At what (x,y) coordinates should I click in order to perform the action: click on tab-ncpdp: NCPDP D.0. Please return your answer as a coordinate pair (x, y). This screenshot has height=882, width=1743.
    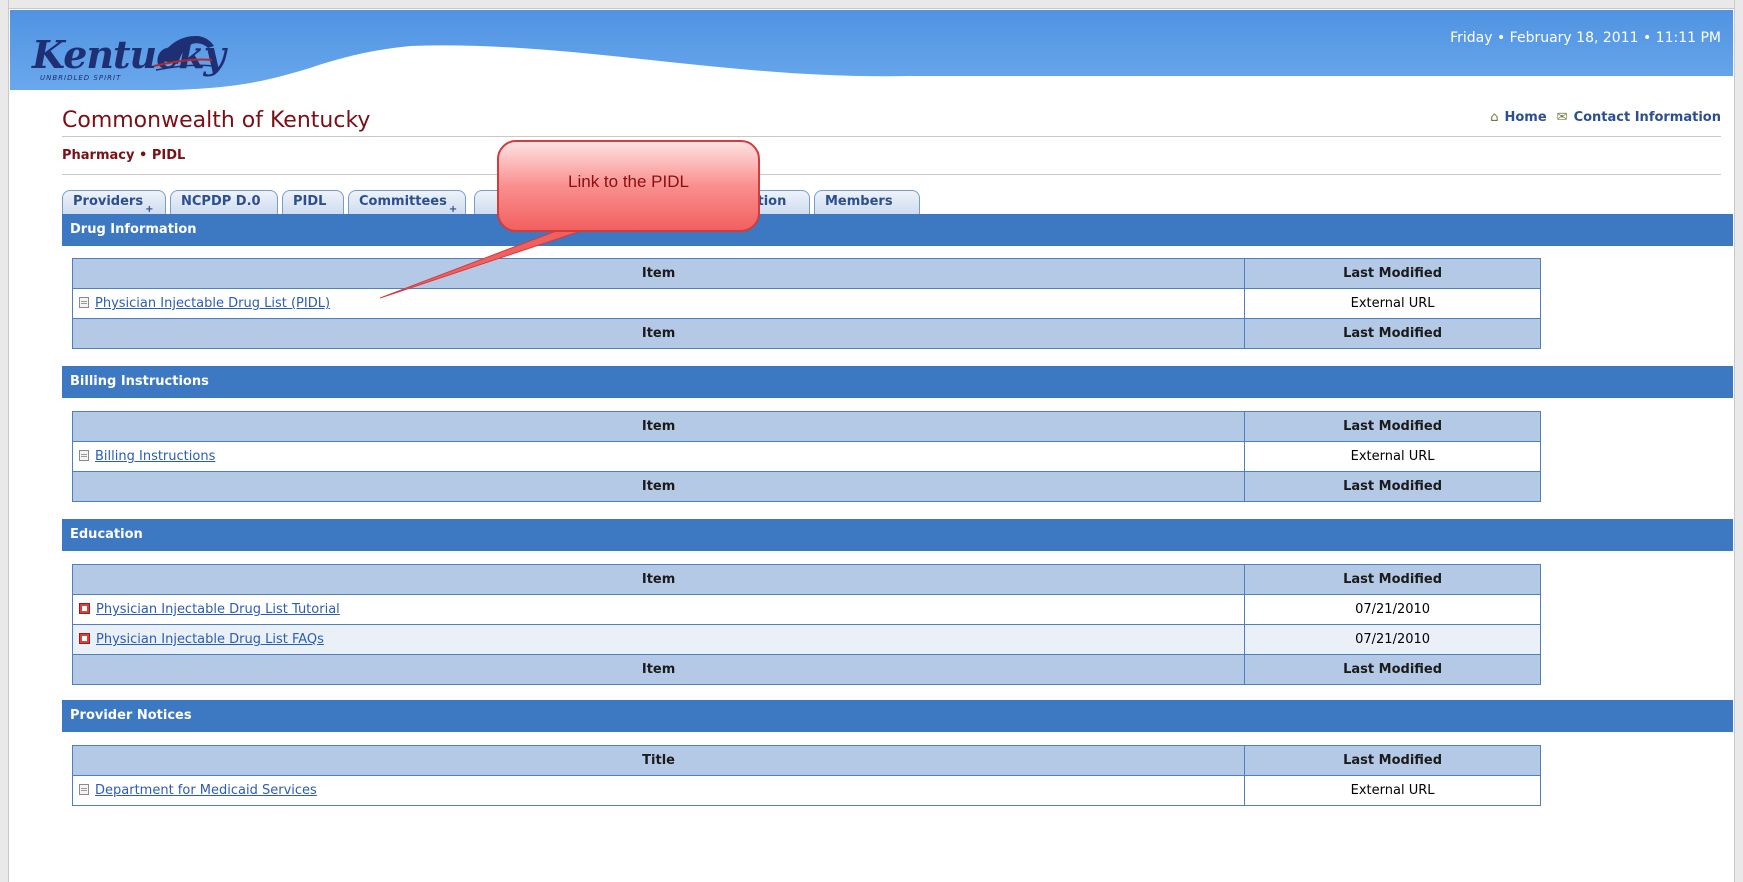
    Looking at the image, I should click on (224, 202).